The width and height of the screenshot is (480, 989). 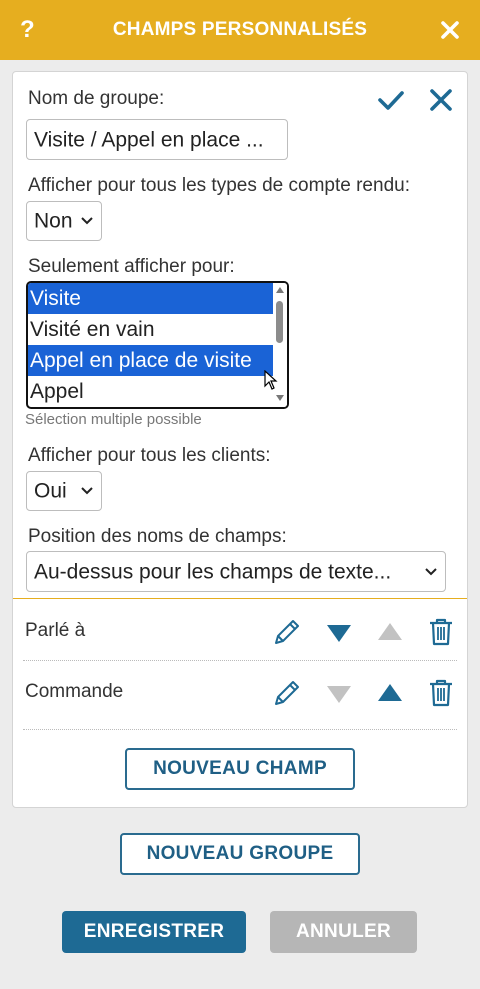 I want to click on move-down-icon-disabled, so click(x=339, y=694).